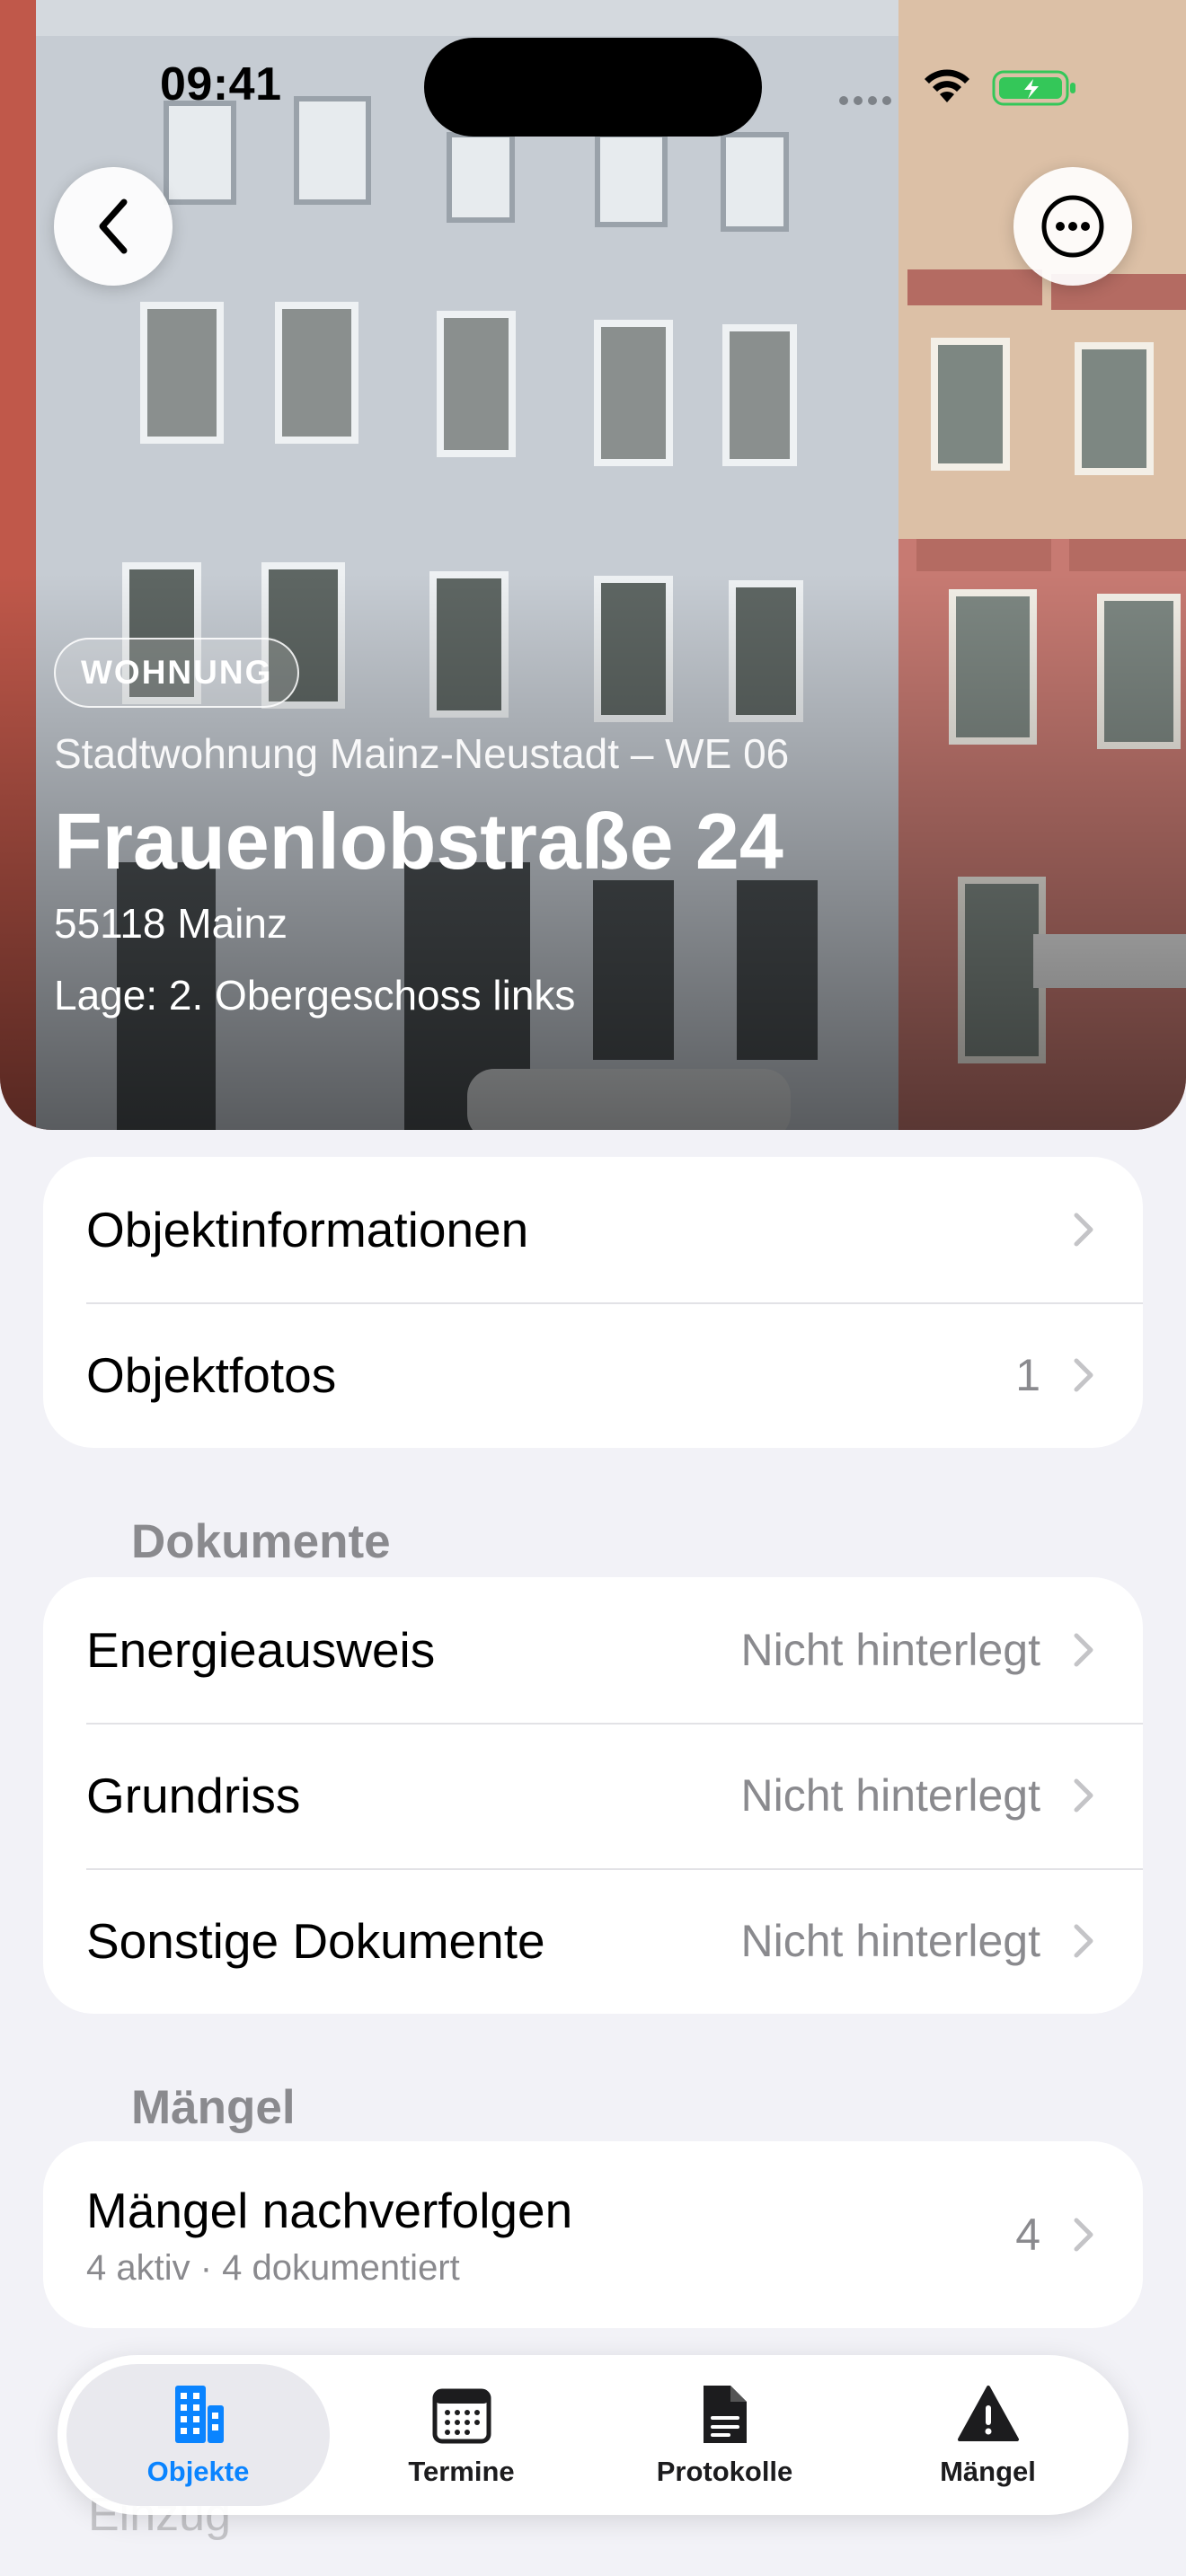 The width and height of the screenshot is (1186, 2576). I want to click on property-floor: Lage: 2. Obergeschoss links, so click(315, 995).